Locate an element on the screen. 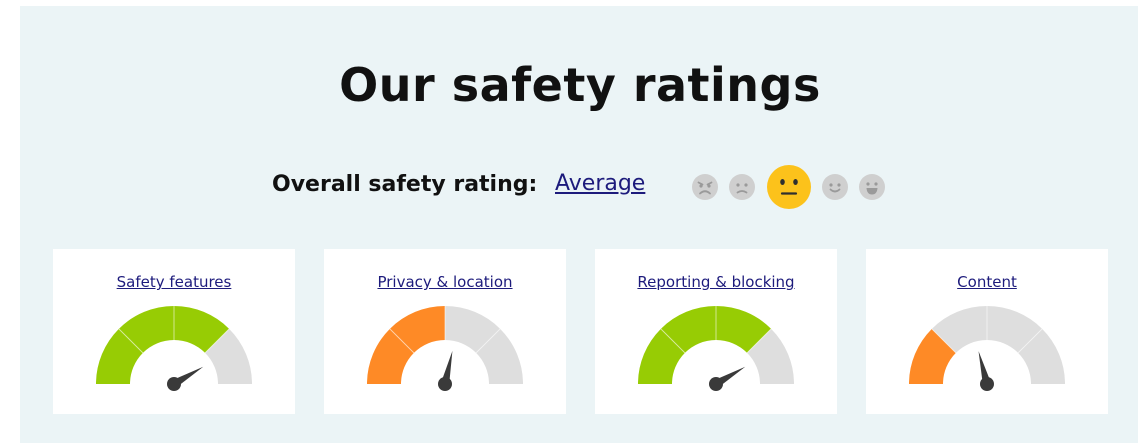 The height and width of the screenshot is (443, 1138). poor-face-icon is located at coordinates (742, 187).